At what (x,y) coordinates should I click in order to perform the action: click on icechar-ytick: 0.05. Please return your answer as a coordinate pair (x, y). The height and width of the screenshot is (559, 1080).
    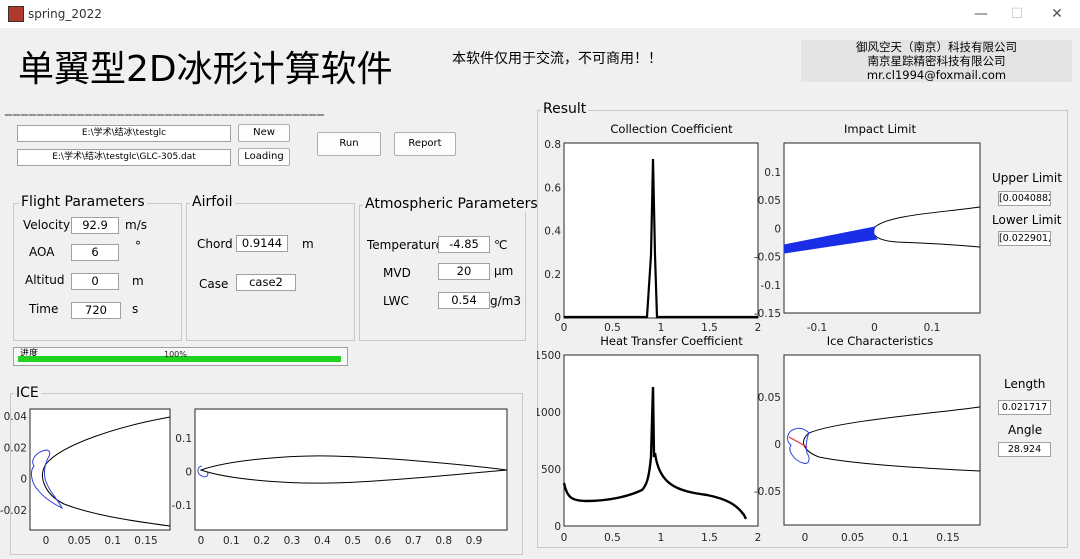
    Looking at the image, I should click on (769, 398).